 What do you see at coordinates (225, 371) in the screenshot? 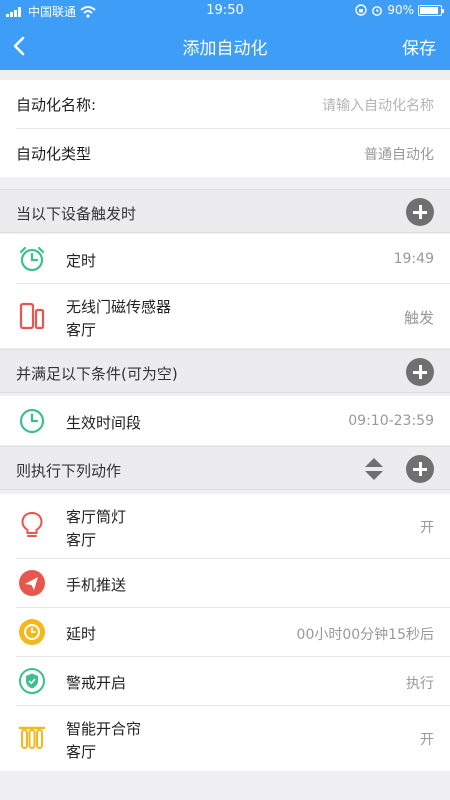
I see `conditions-header: 并满足以下条件(可为空)` at bounding box center [225, 371].